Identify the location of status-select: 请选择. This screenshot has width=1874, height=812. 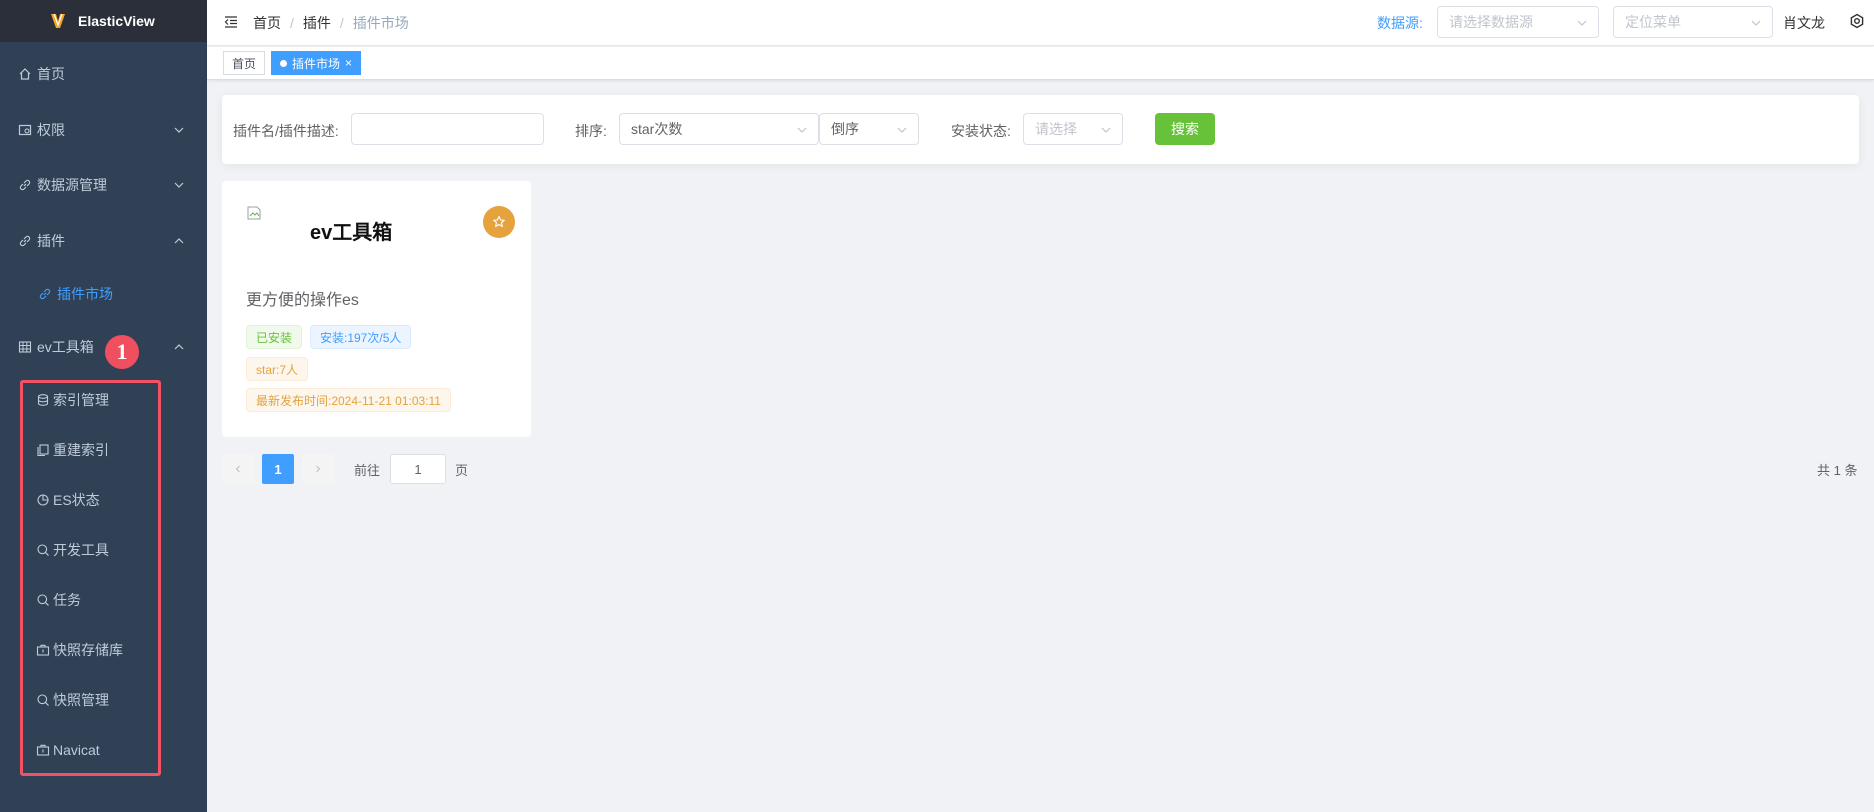
(1073, 129).